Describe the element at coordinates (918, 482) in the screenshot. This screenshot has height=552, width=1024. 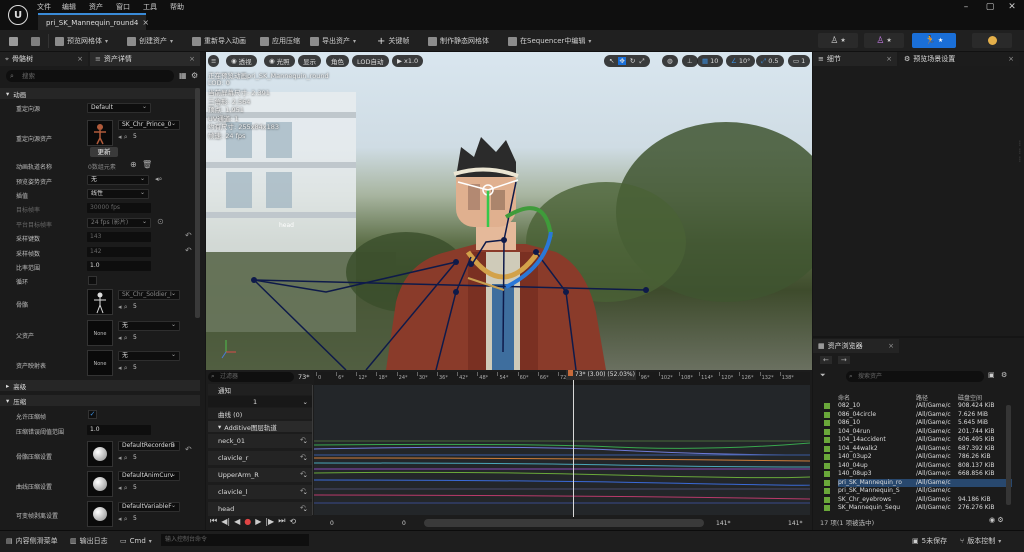
I see `asset-row: pri_SK_Mannequin_ro/All/Game/c` at that location.